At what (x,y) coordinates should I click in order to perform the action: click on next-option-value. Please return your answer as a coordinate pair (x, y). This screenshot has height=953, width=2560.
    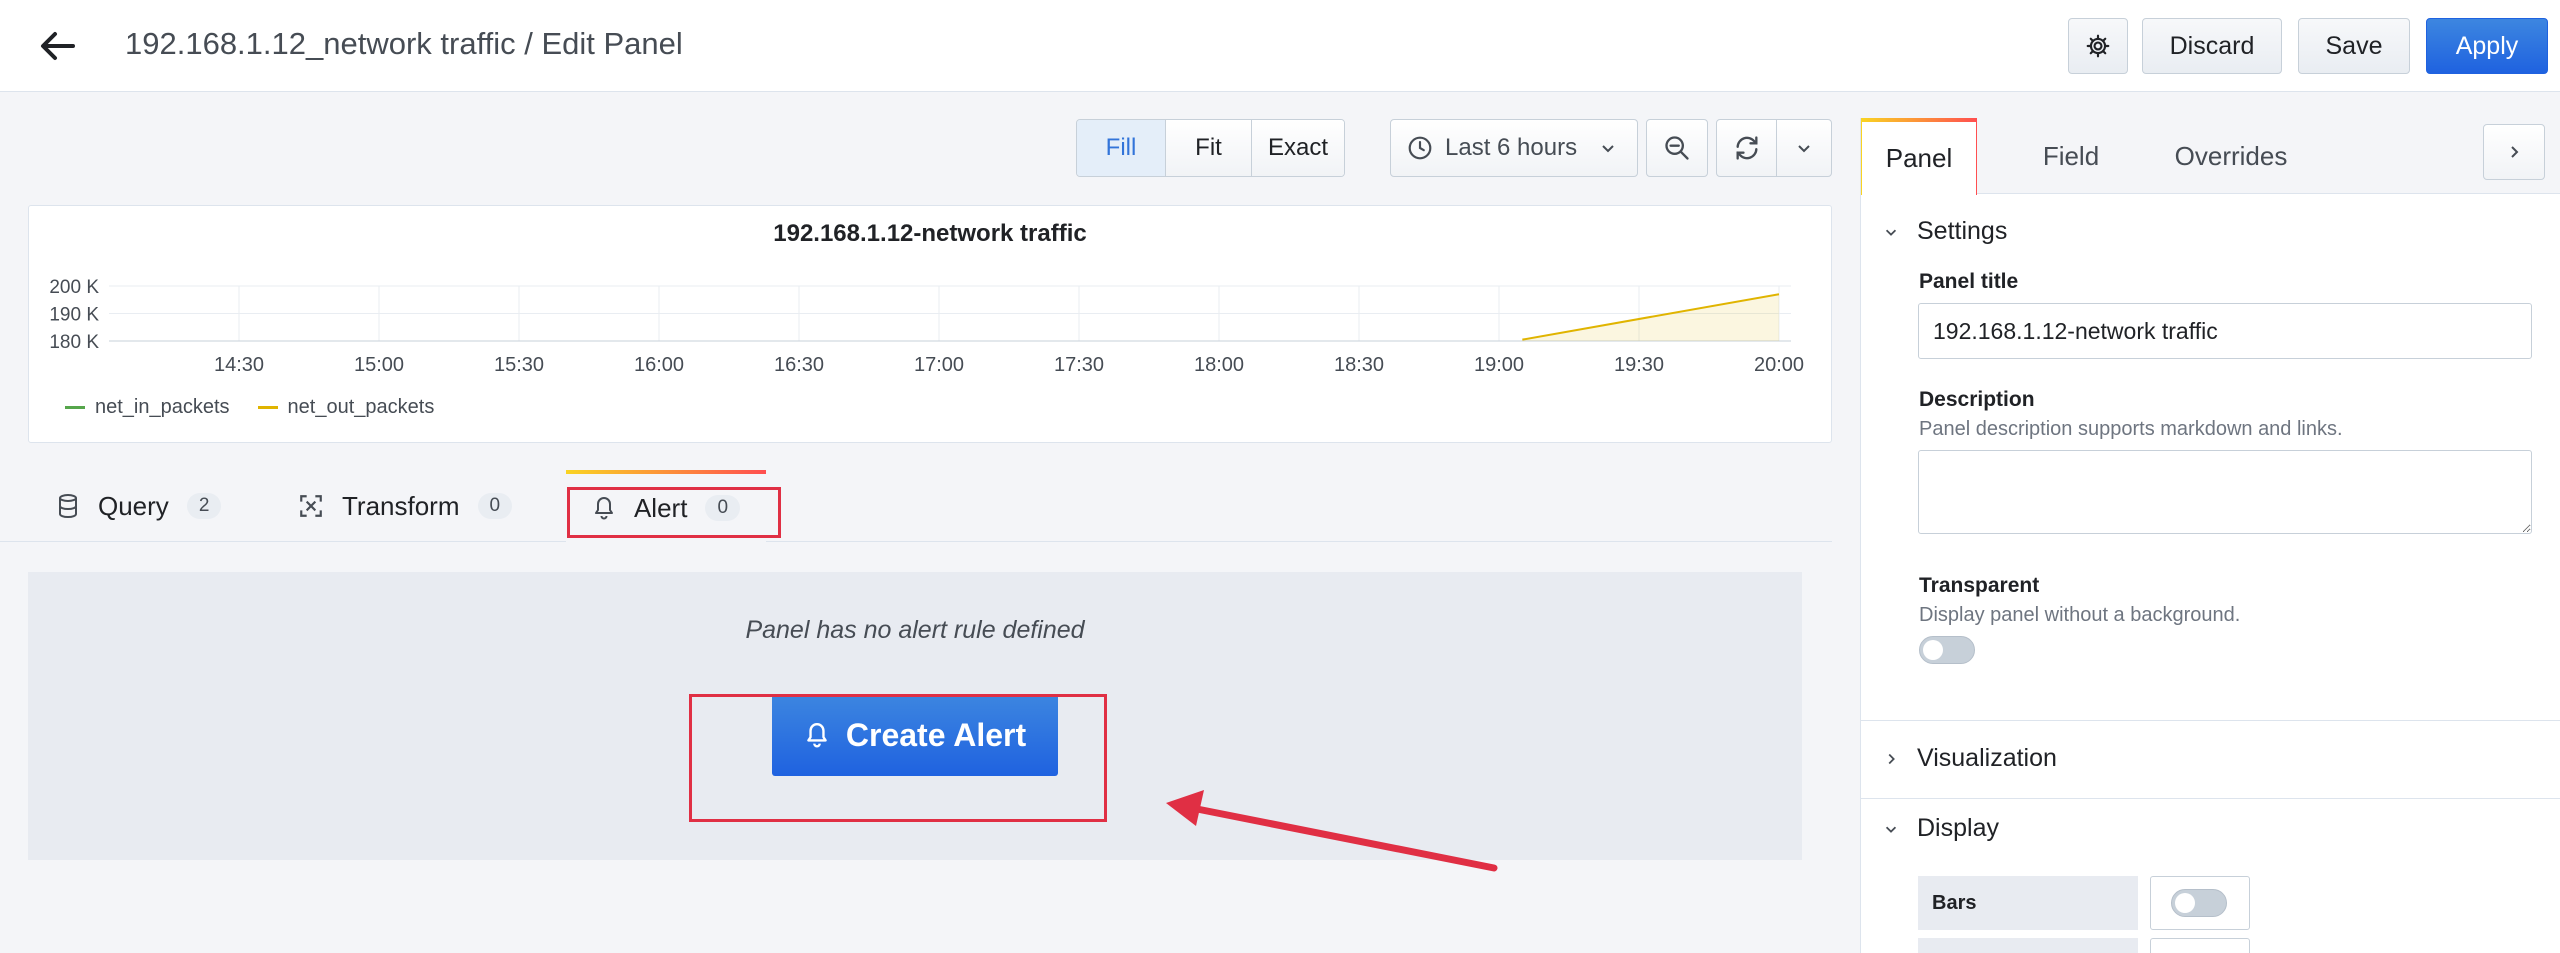
    Looking at the image, I should click on (2200, 945).